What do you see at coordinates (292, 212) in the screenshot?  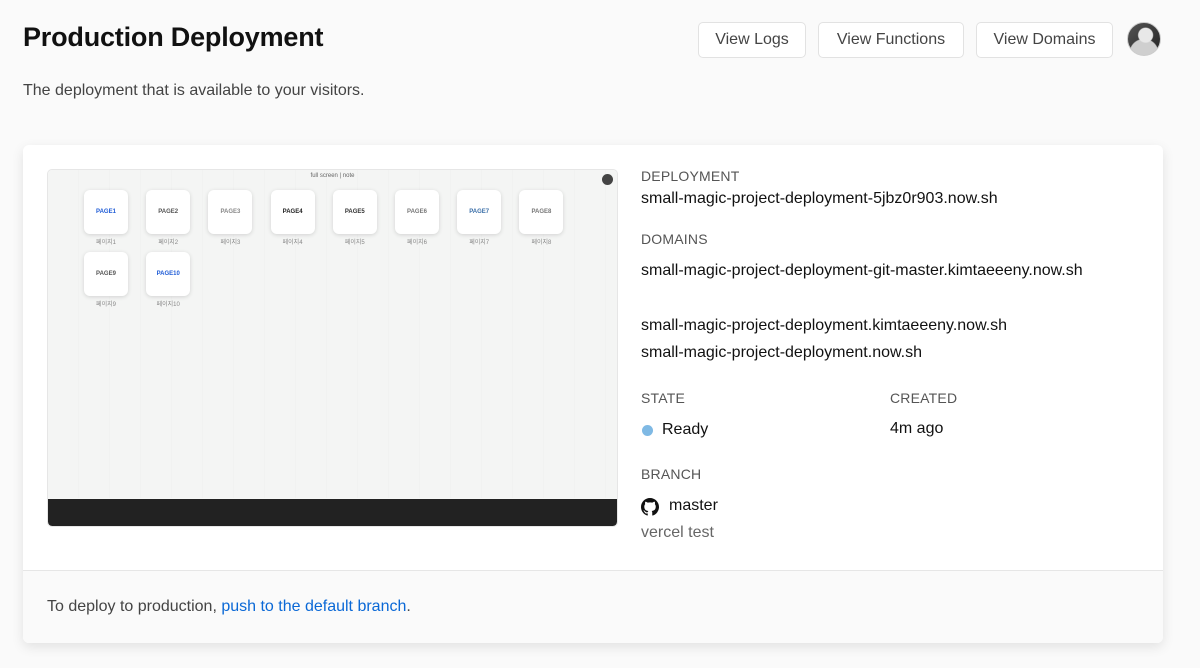 I see `preview-page-tile: PAGE4` at bounding box center [292, 212].